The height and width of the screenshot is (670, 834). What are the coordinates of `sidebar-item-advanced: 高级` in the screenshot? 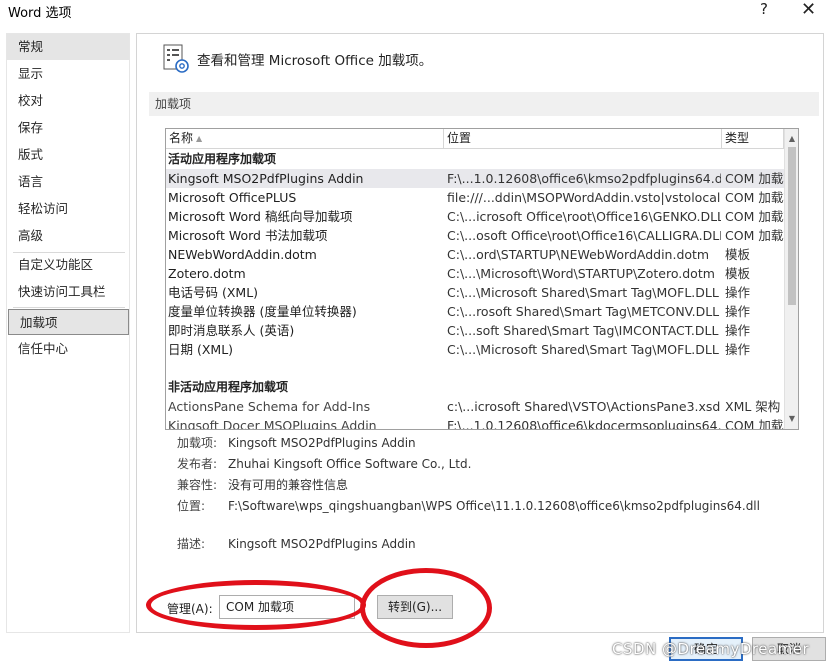 It's located at (68, 236).